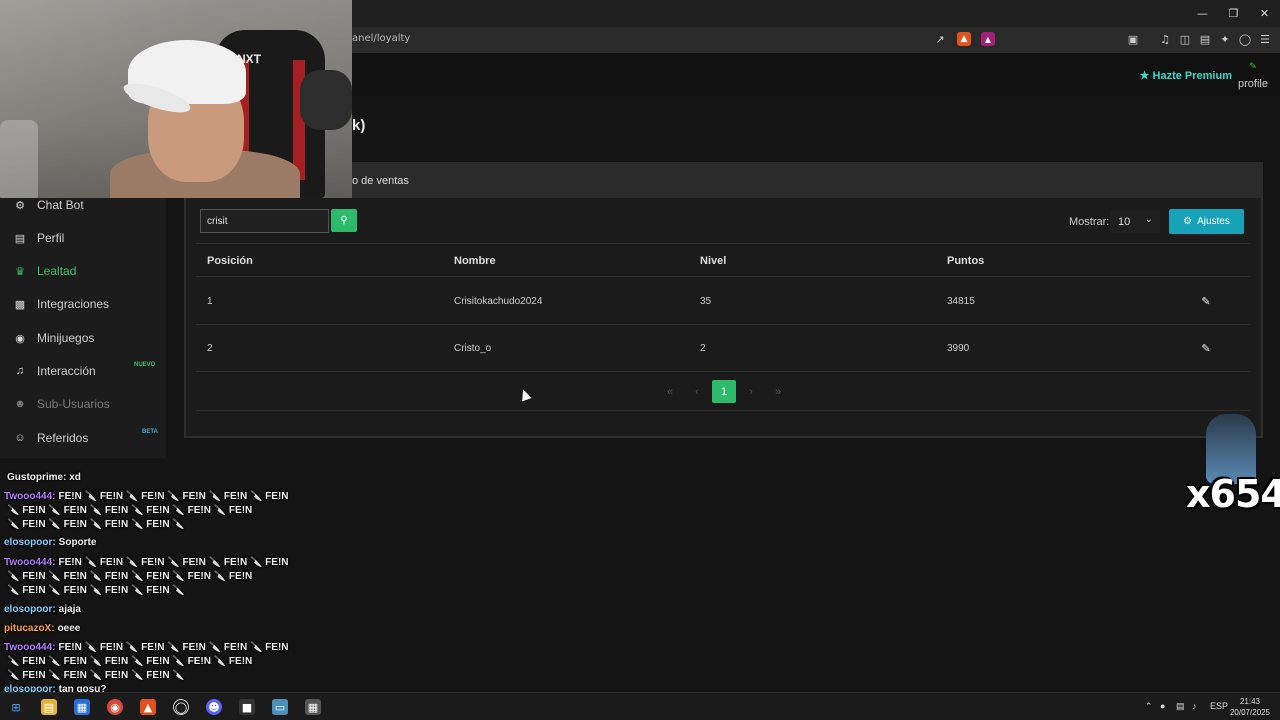  What do you see at coordinates (176, 99) in the screenshot?
I see `webcam-overlay: NXT` at bounding box center [176, 99].